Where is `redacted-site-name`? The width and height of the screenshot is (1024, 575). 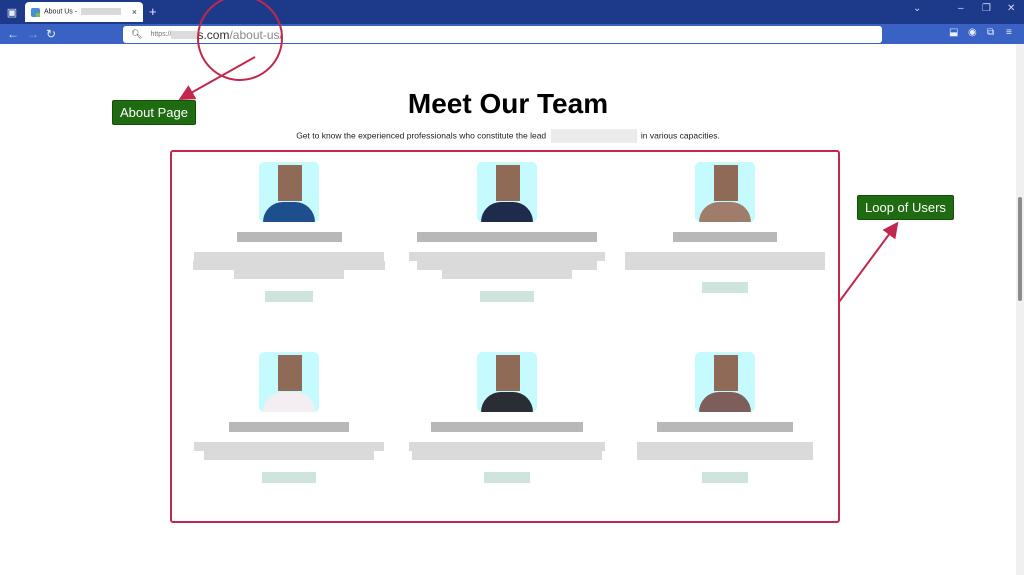 redacted-site-name is located at coordinates (101, 12).